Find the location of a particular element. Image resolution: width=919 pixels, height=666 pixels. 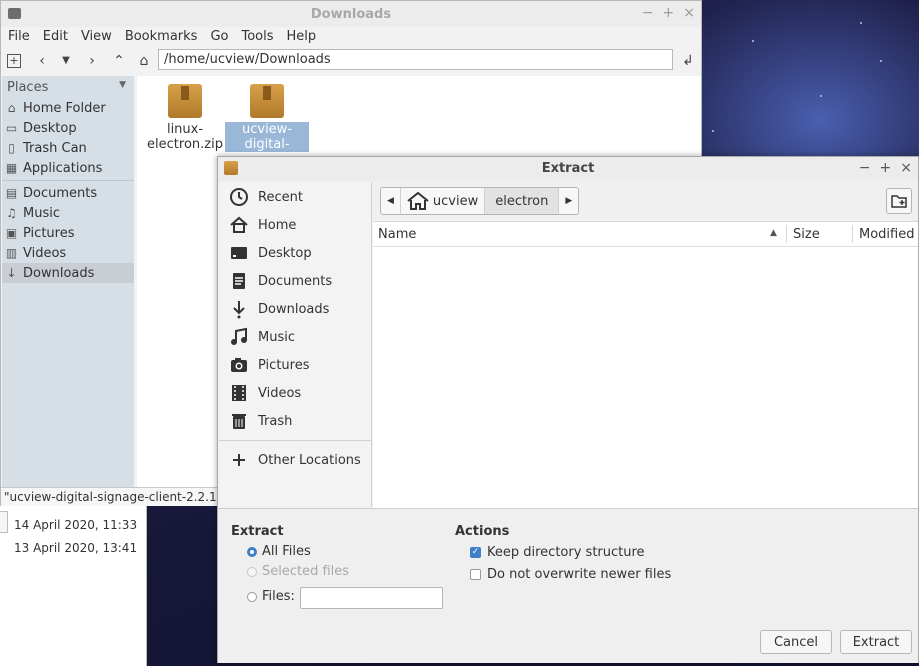

sidebar-item-music: ♫ Music is located at coordinates (68, 213).